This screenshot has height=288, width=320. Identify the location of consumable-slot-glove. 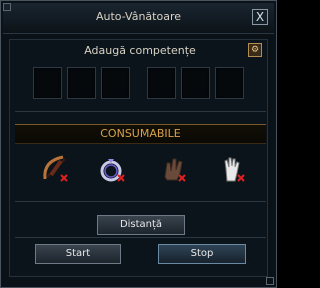
(173, 169).